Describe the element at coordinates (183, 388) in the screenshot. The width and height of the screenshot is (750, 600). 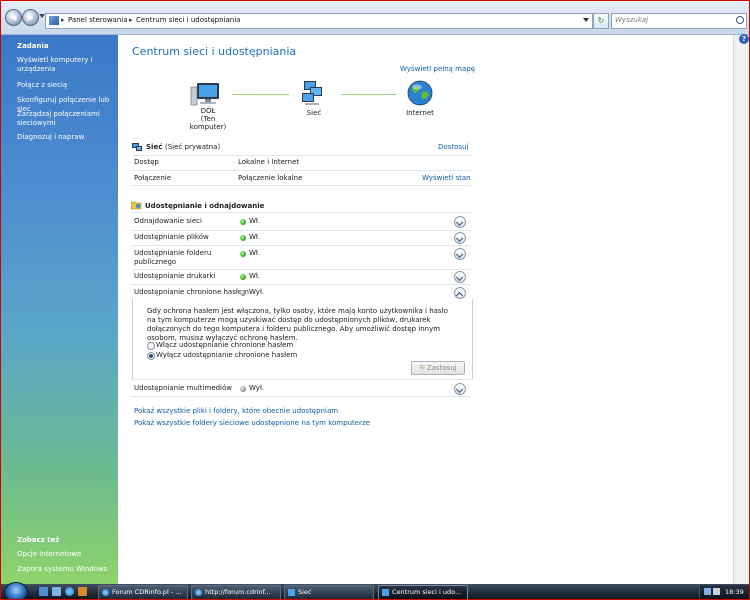
I see `media-sharing-label: Udostępnianie multimediów` at that location.